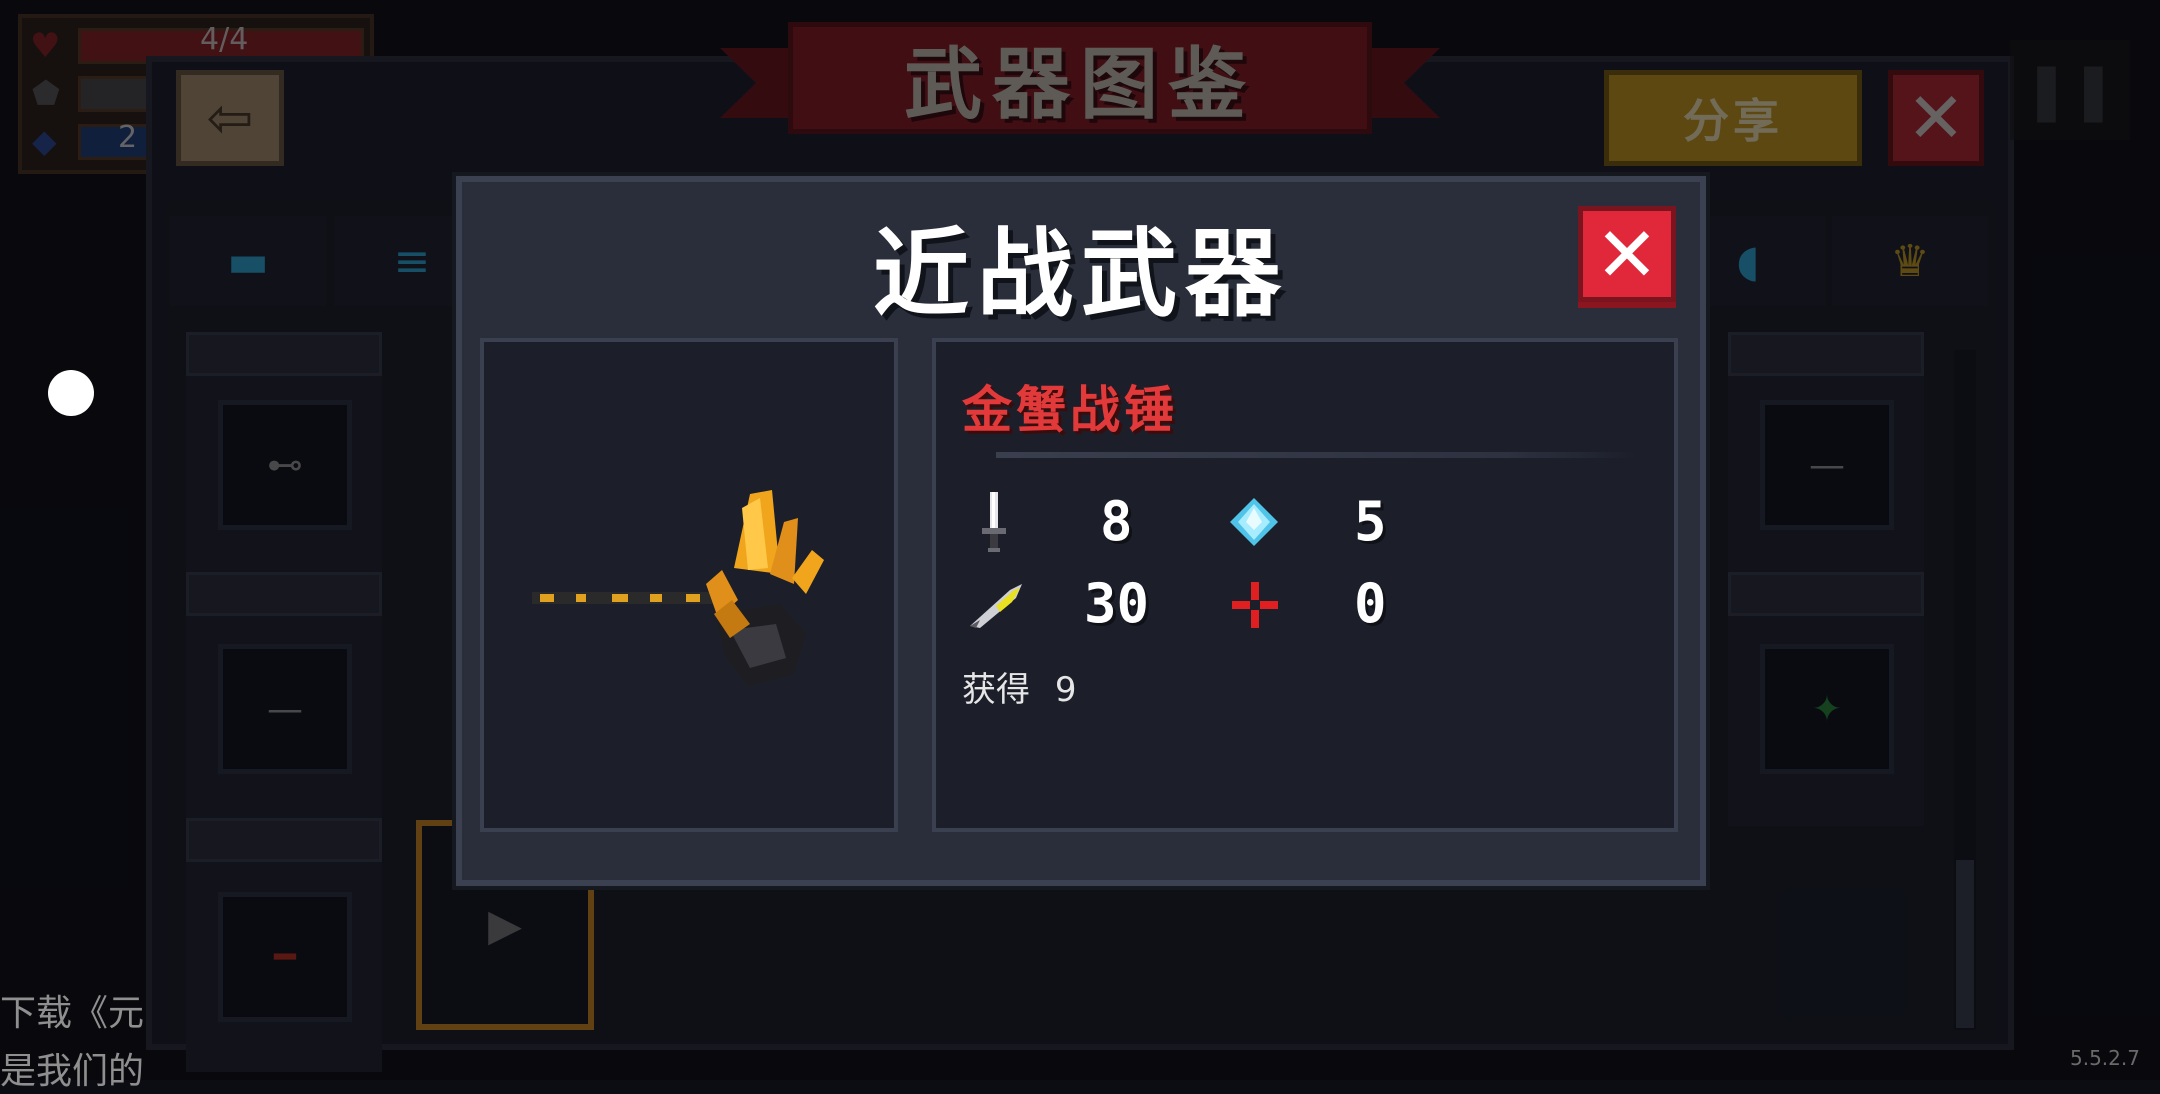 The image size is (2160, 1094). What do you see at coordinates (1065, 690) in the screenshot?
I see `obtain-number: 9` at bounding box center [1065, 690].